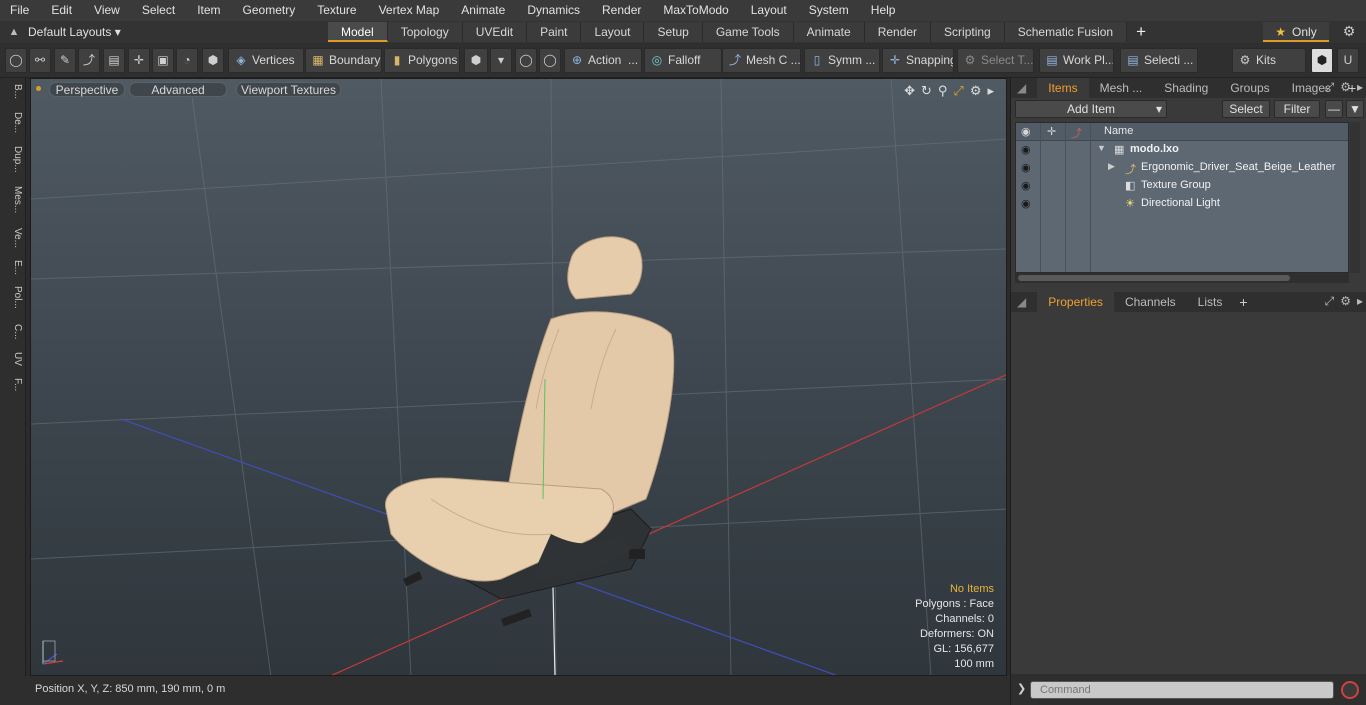 This screenshot has width=1366, height=705. I want to click on collapse-arrow-icon: ▼, so click(1101, 148).